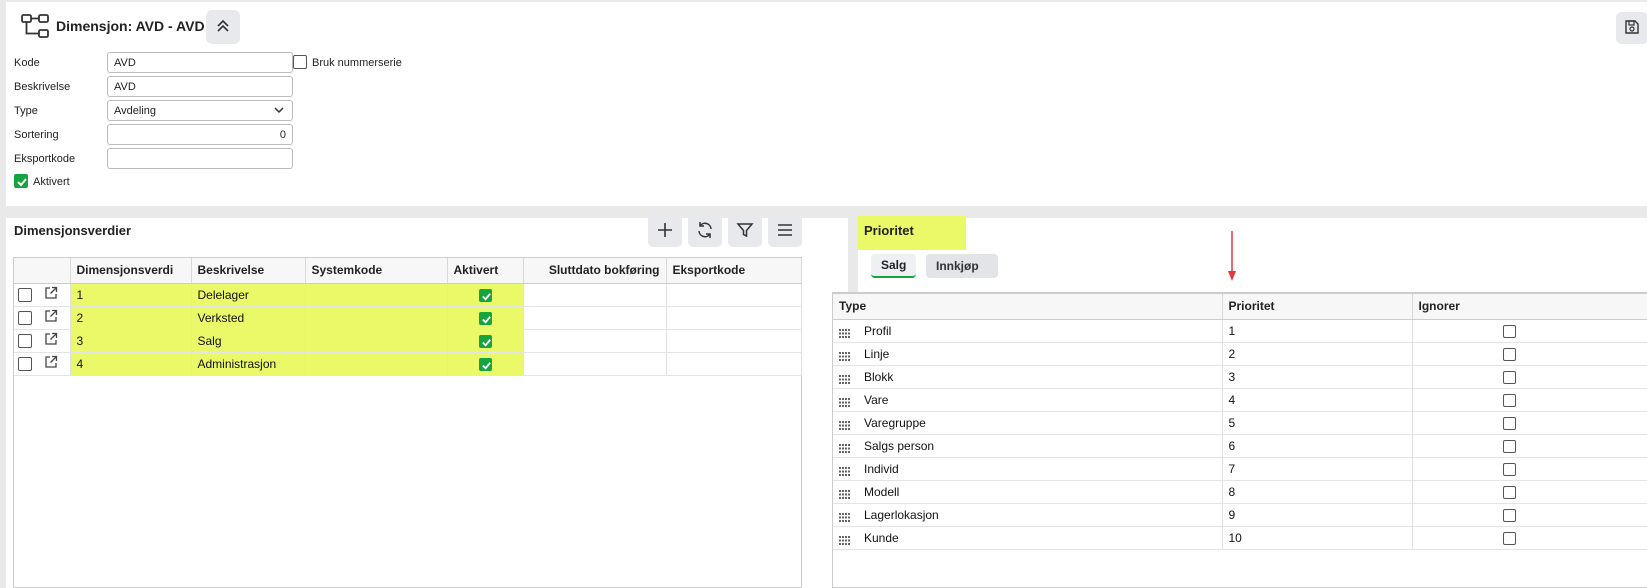 This screenshot has height=588, width=1647. I want to click on table-row: Kunde 10, so click(1240, 538).